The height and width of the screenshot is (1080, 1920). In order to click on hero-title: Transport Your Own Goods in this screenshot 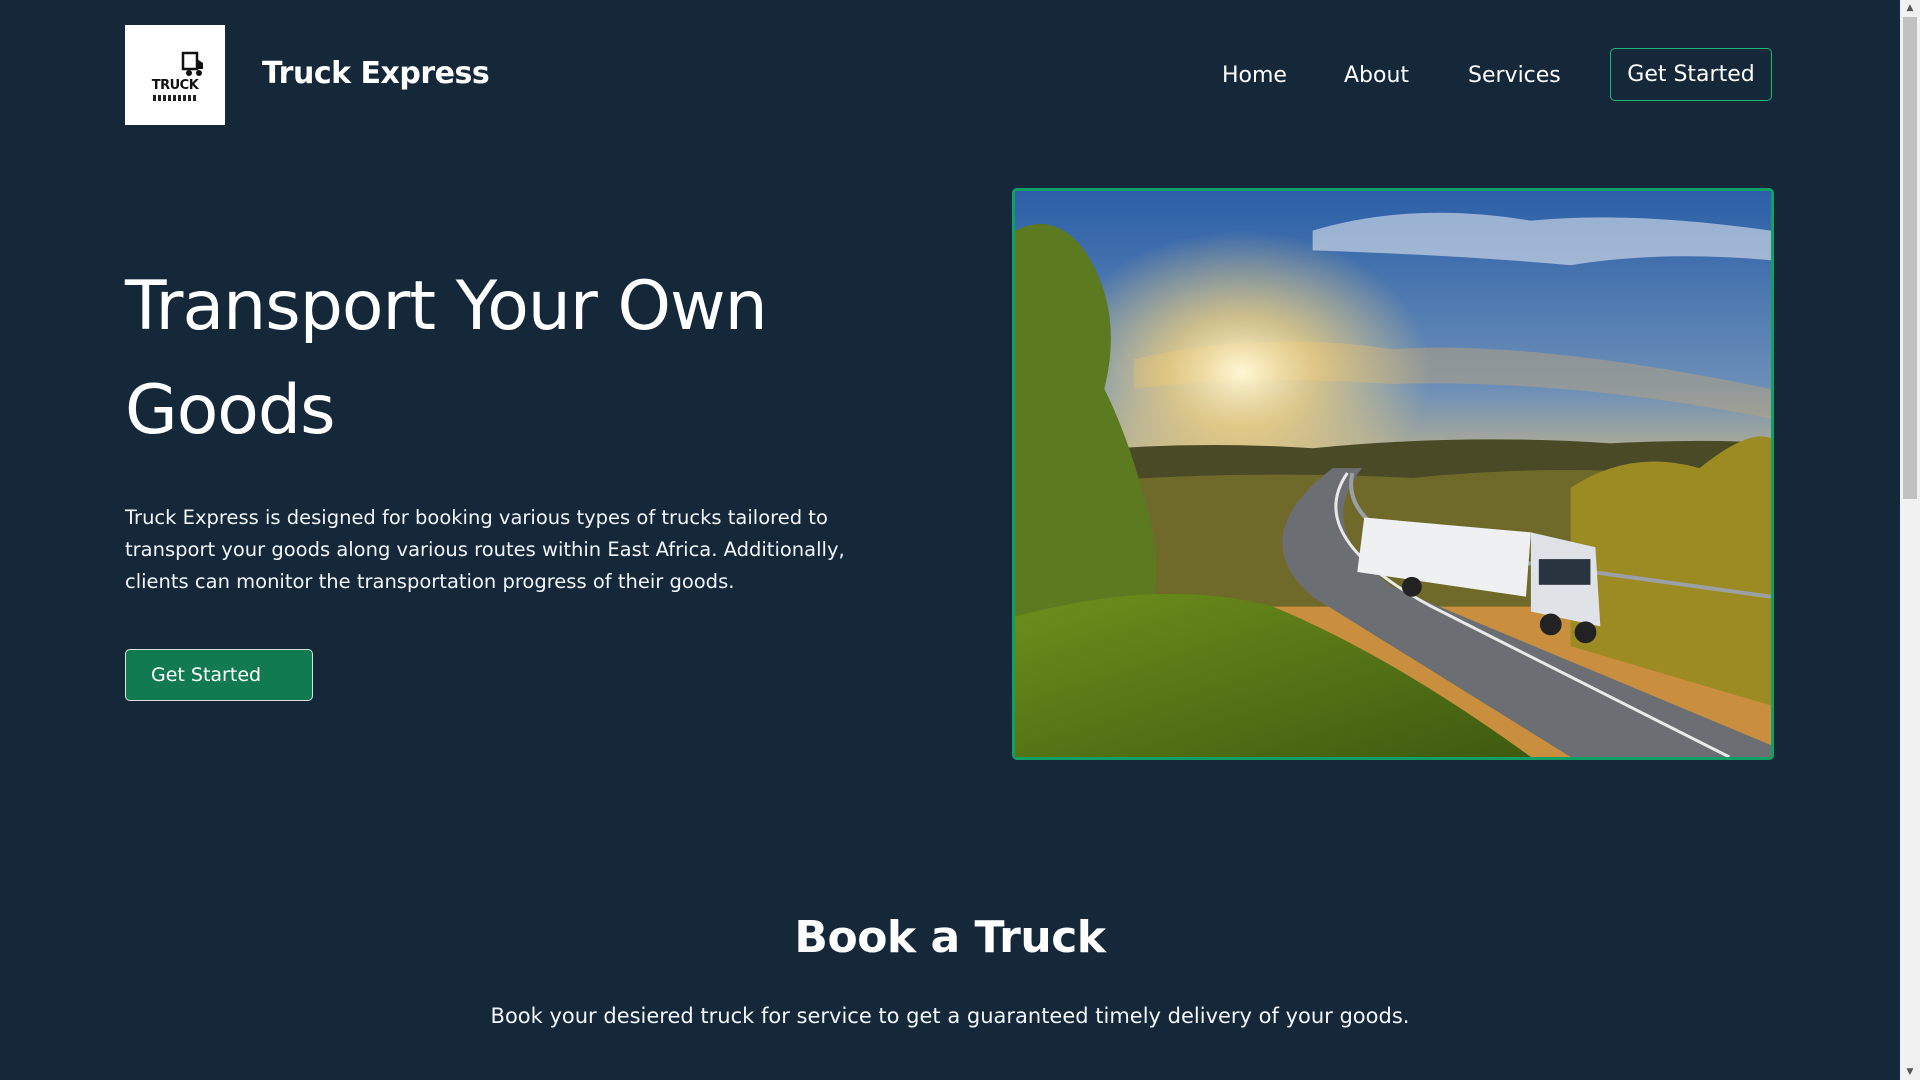, I will do `click(446, 358)`.